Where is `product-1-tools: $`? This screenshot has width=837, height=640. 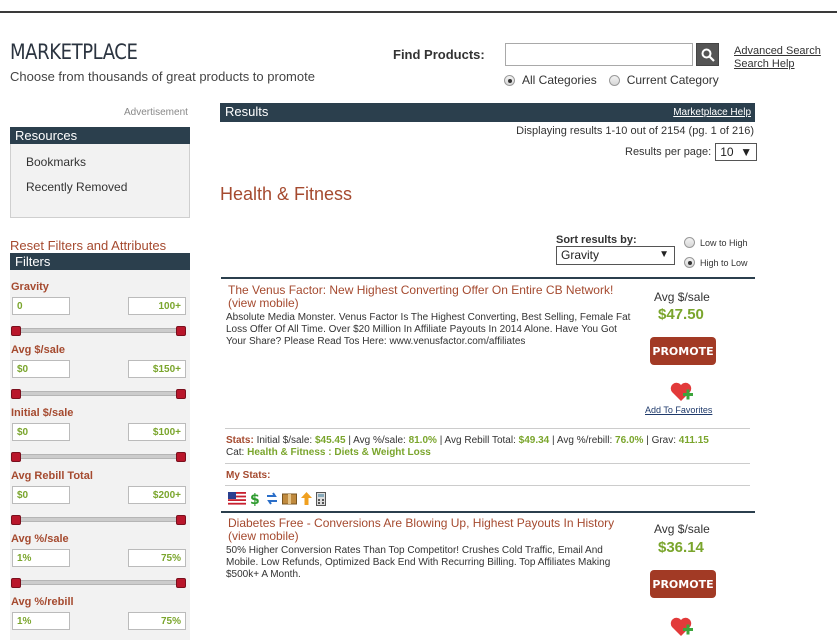
product-1-tools: $ is located at coordinates (277, 498).